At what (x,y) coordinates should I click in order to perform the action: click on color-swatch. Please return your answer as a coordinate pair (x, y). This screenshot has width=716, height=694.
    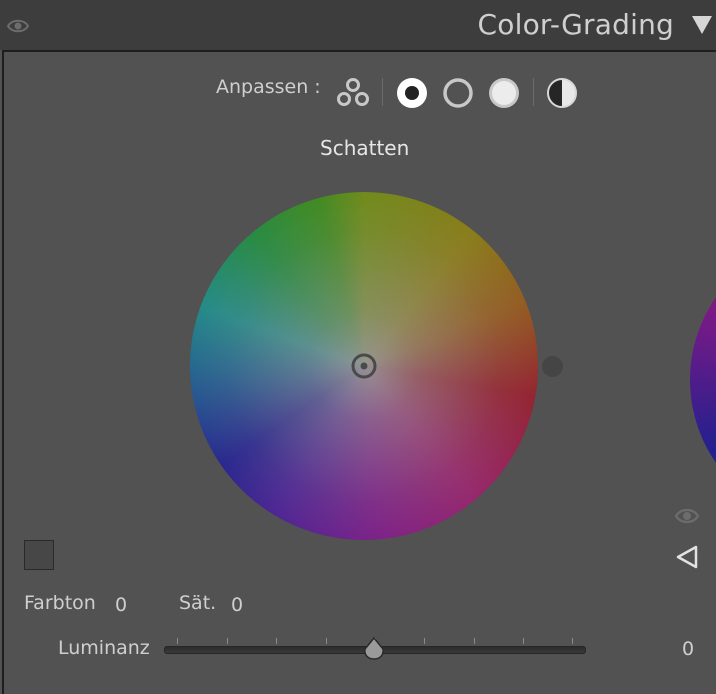
    Looking at the image, I should click on (39, 555).